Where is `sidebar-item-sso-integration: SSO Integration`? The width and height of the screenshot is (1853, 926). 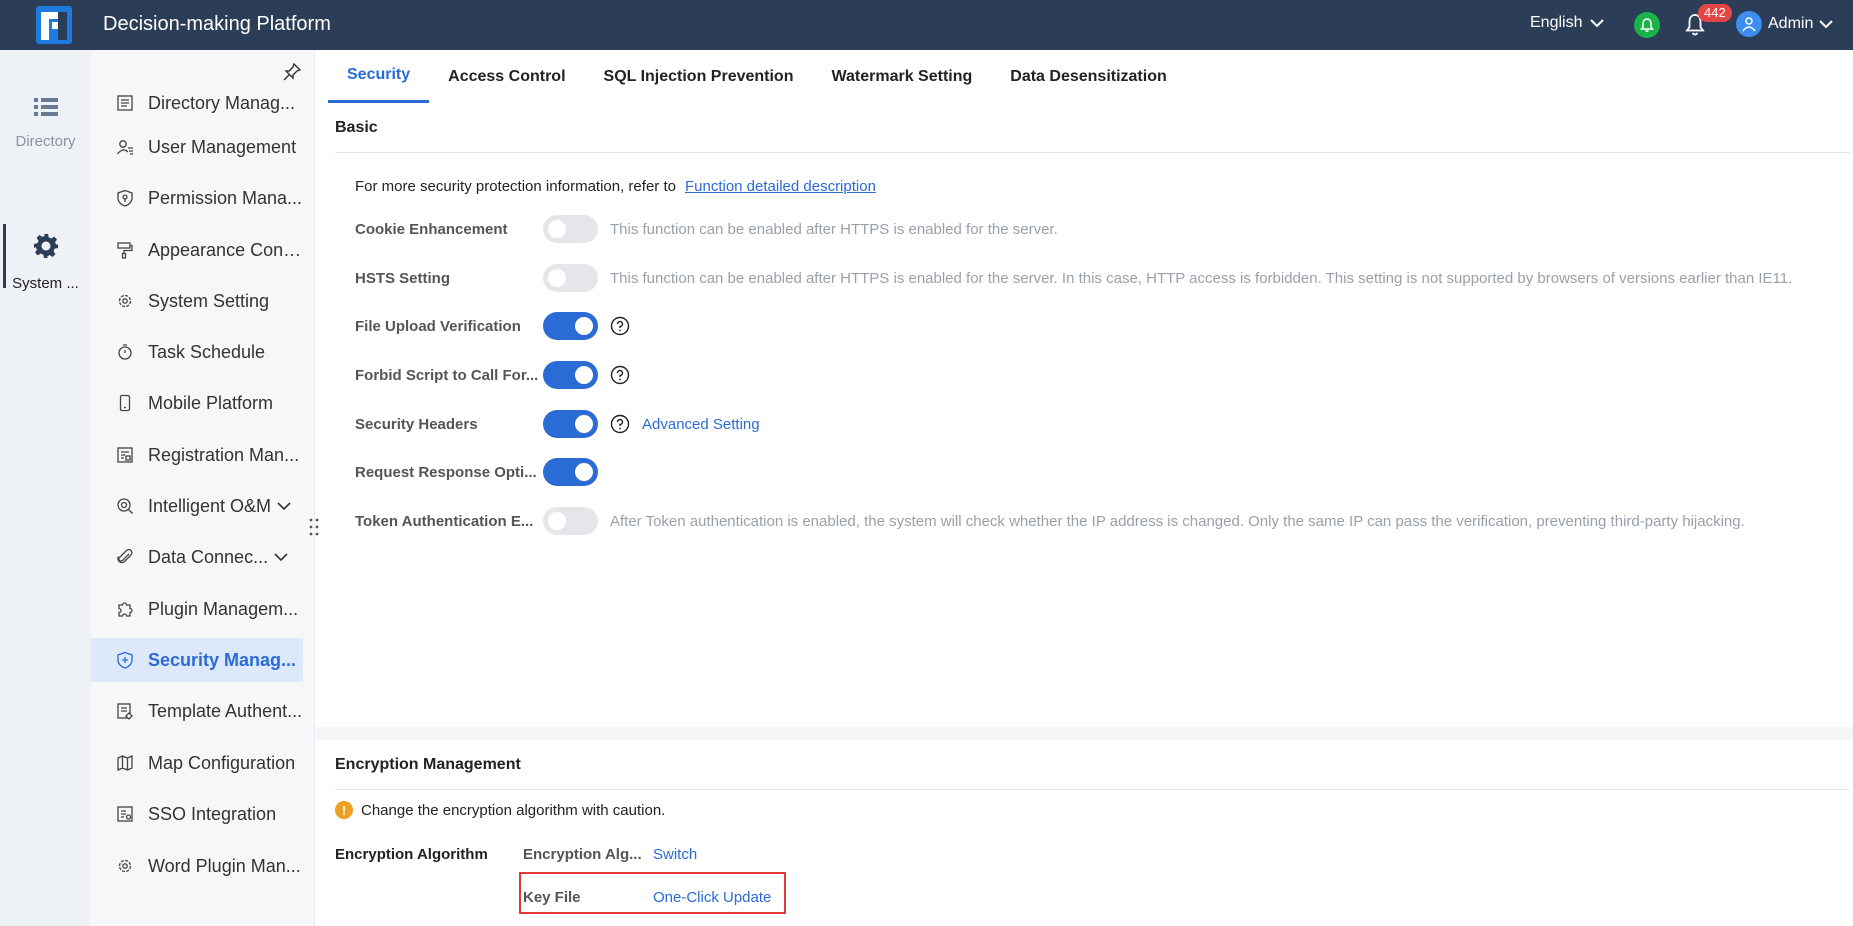
sidebar-item-sso-integration: SSO Integration is located at coordinates (197, 814).